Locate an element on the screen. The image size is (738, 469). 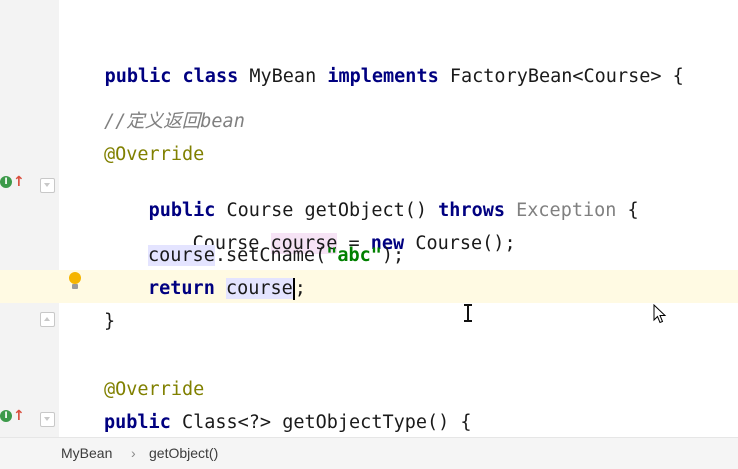
code-line-comment: //定义返回bean is located at coordinates (369, 121).